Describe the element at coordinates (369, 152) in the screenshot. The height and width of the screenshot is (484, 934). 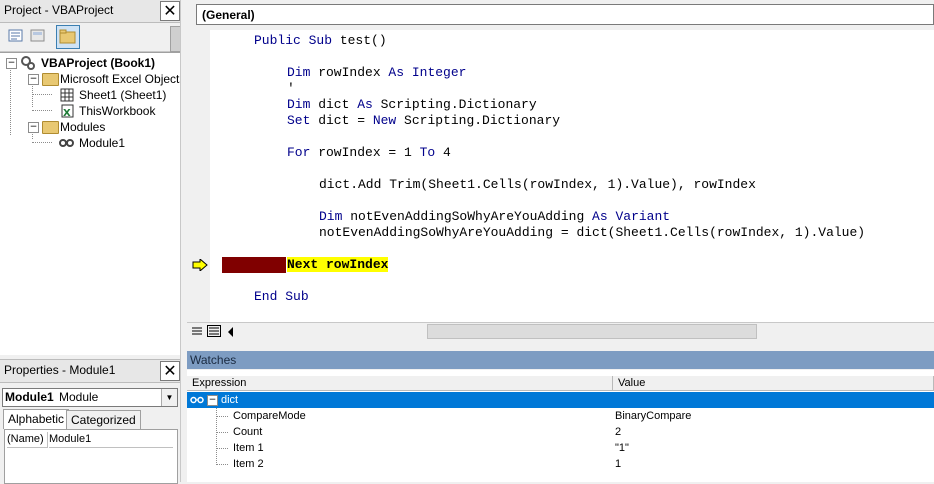
I see `code-line: For rowIndex = 1 To 4` at that location.